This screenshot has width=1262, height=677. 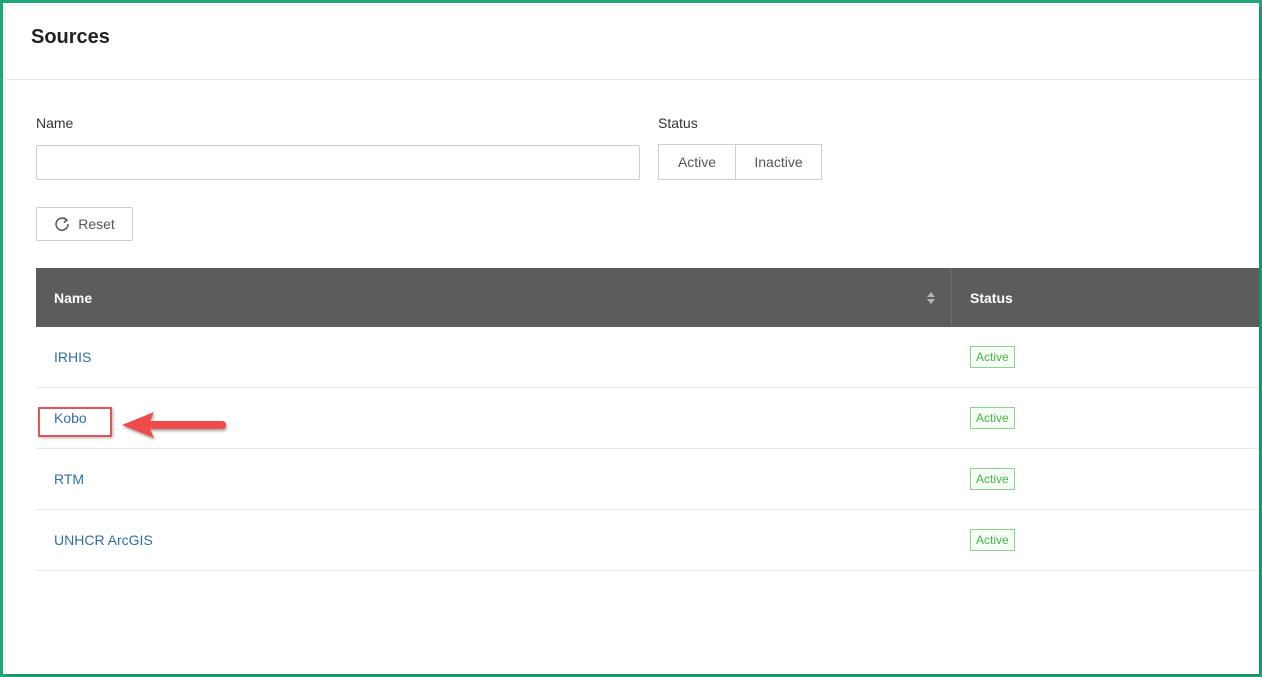 I want to click on refresh-icon, so click(x=62, y=223).